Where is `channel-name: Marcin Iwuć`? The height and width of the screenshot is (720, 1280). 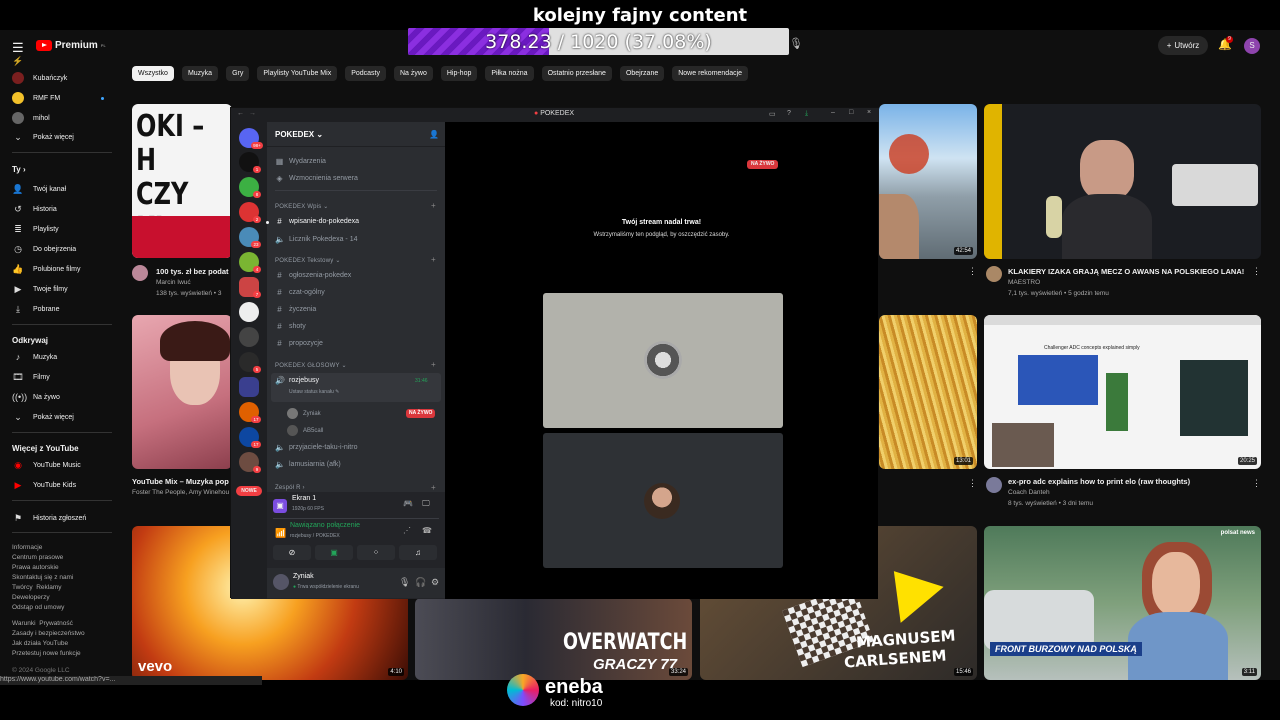 channel-name: Marcin Iwuć is located at coordinates (173, 282).